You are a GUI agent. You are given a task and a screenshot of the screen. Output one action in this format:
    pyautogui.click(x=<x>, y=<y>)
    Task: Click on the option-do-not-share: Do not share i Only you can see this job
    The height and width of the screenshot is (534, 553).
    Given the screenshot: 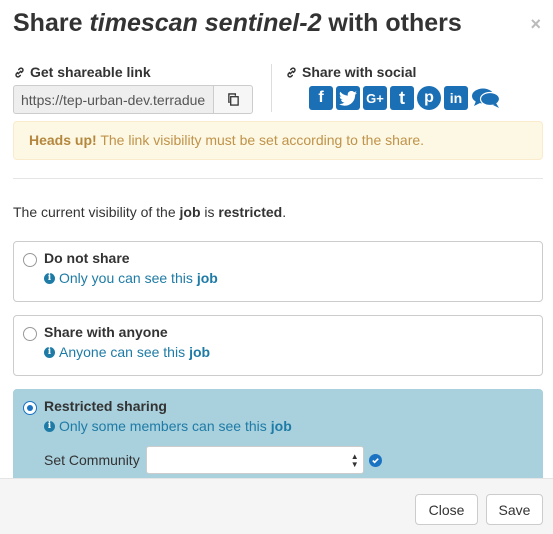 What is the action you would take?
    pyautogui.click(x=278, y=271)
    